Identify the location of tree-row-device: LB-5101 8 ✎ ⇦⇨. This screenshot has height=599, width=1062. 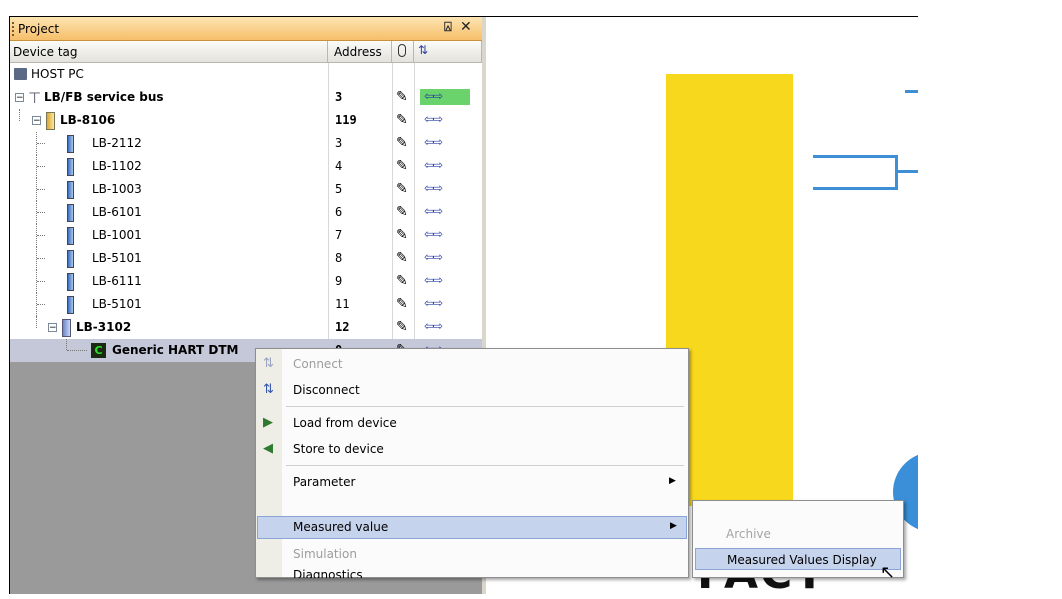
(246, 258).